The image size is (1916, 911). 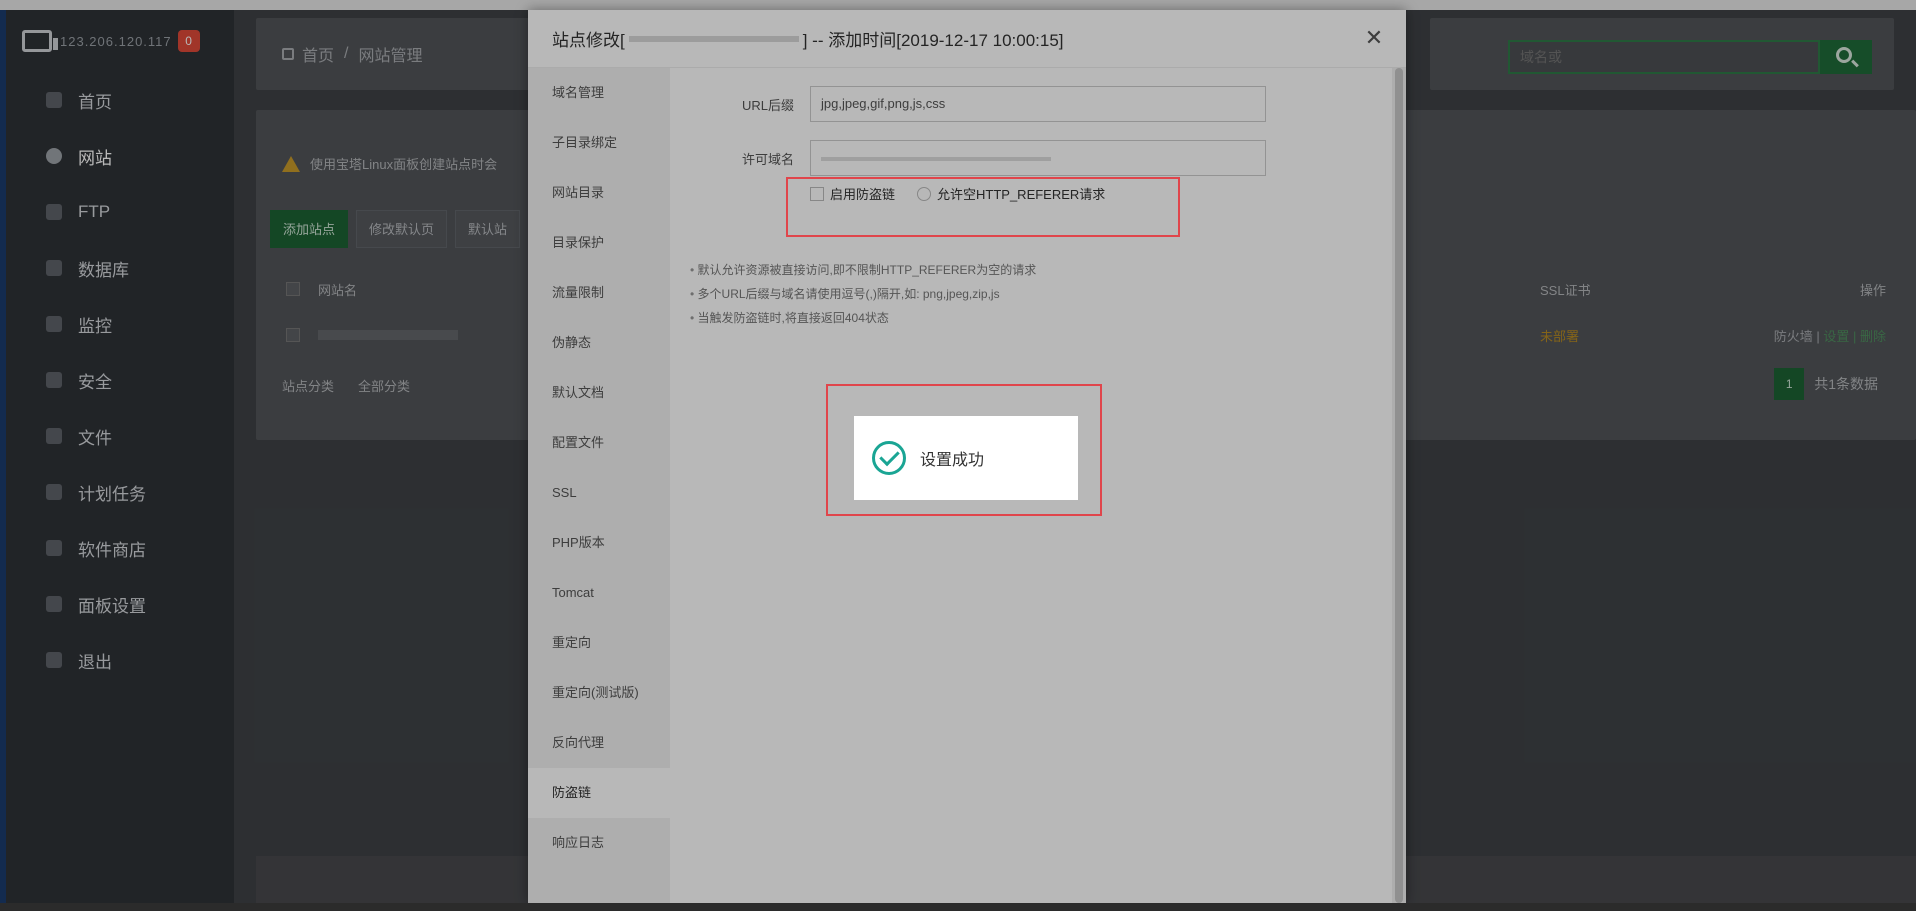 What do you see at coordinates (952, 460) in the screenshot?
I see `toast-message: 设置成功` at bounding box center [952, 460].